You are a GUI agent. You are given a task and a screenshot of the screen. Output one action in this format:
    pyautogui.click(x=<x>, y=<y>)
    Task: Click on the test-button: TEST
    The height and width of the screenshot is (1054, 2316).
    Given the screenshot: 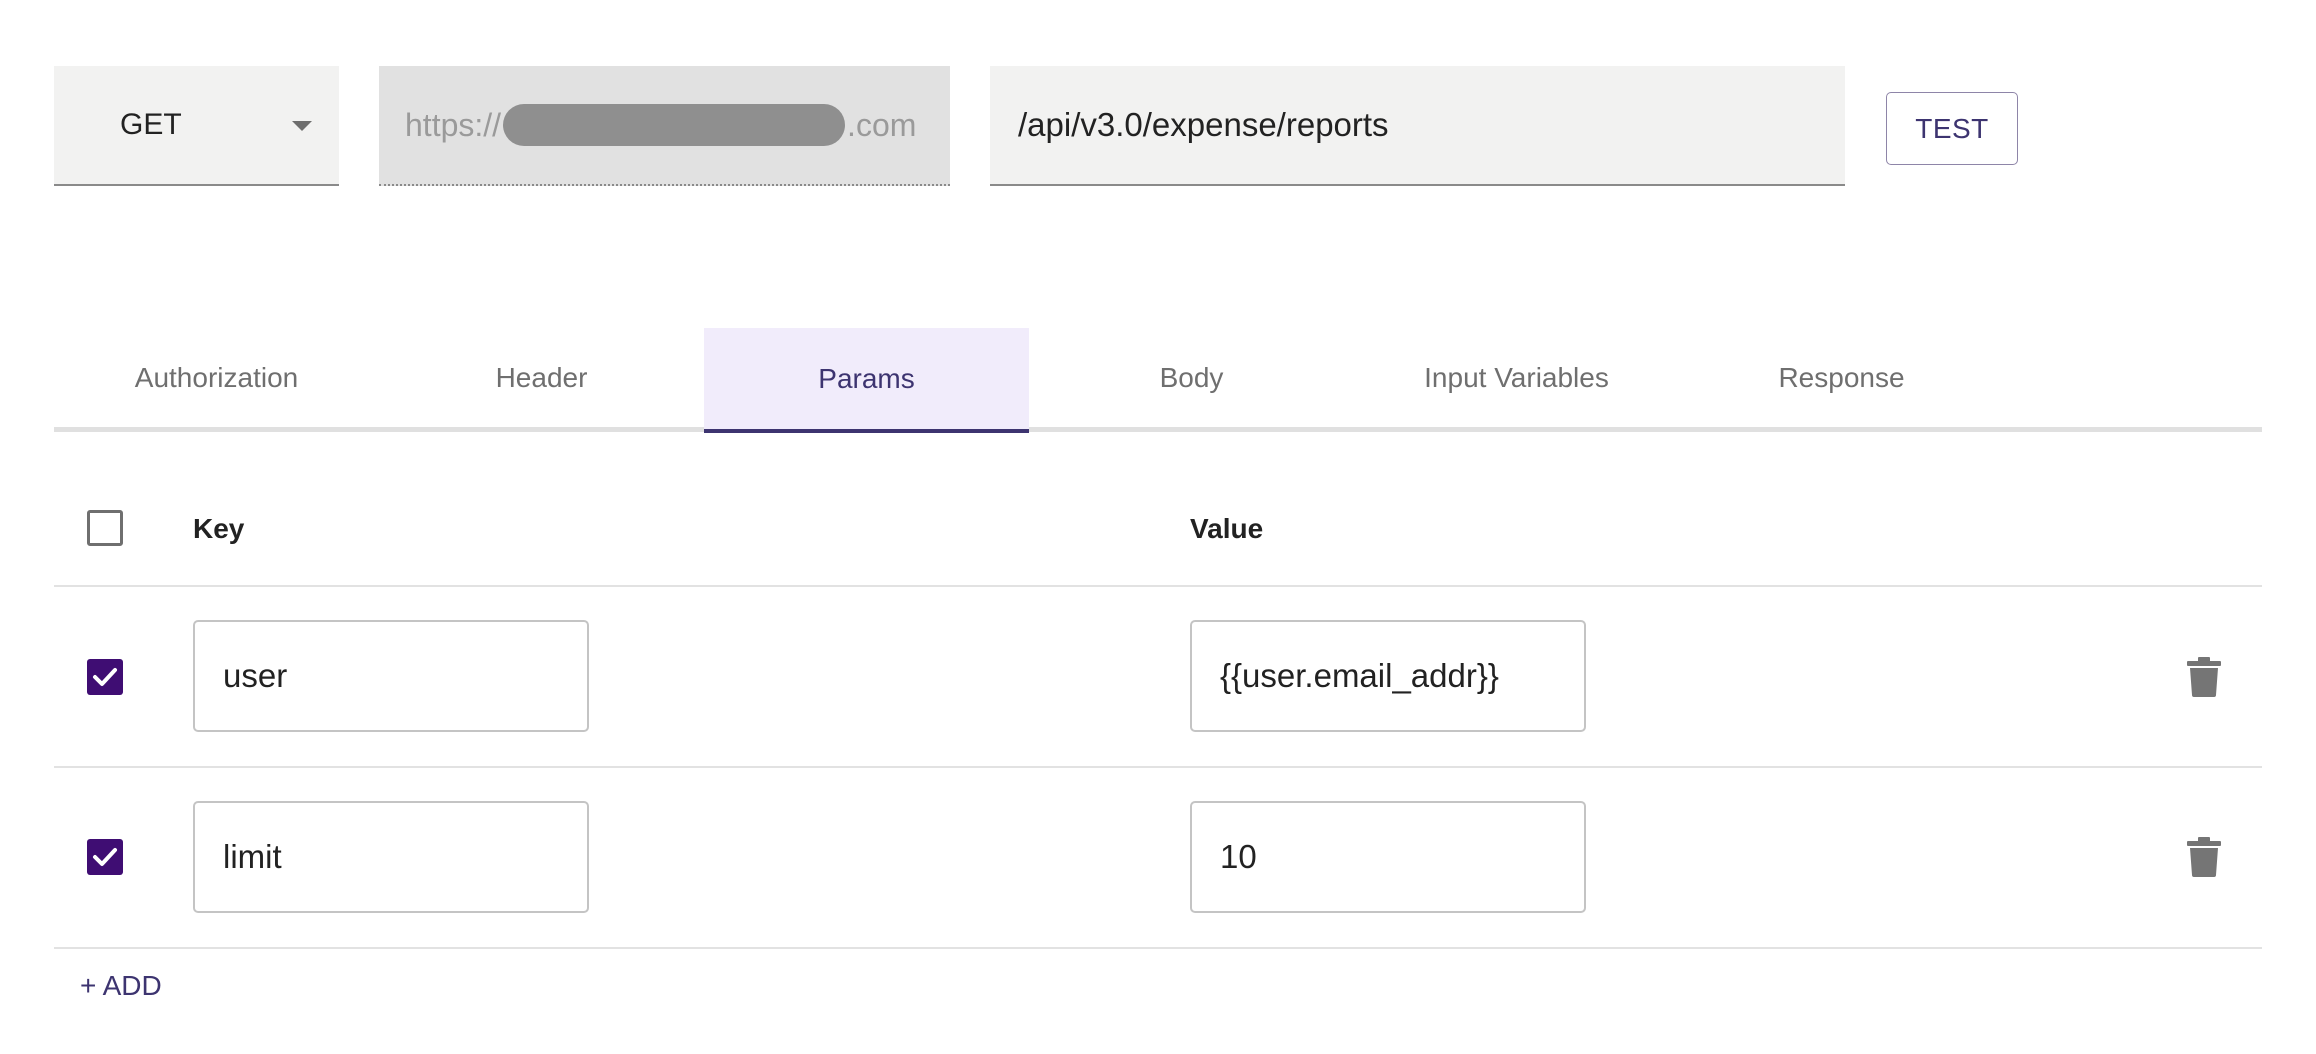 What is the action you would take?
    pyautogui.click(x=1952, y=128)
    